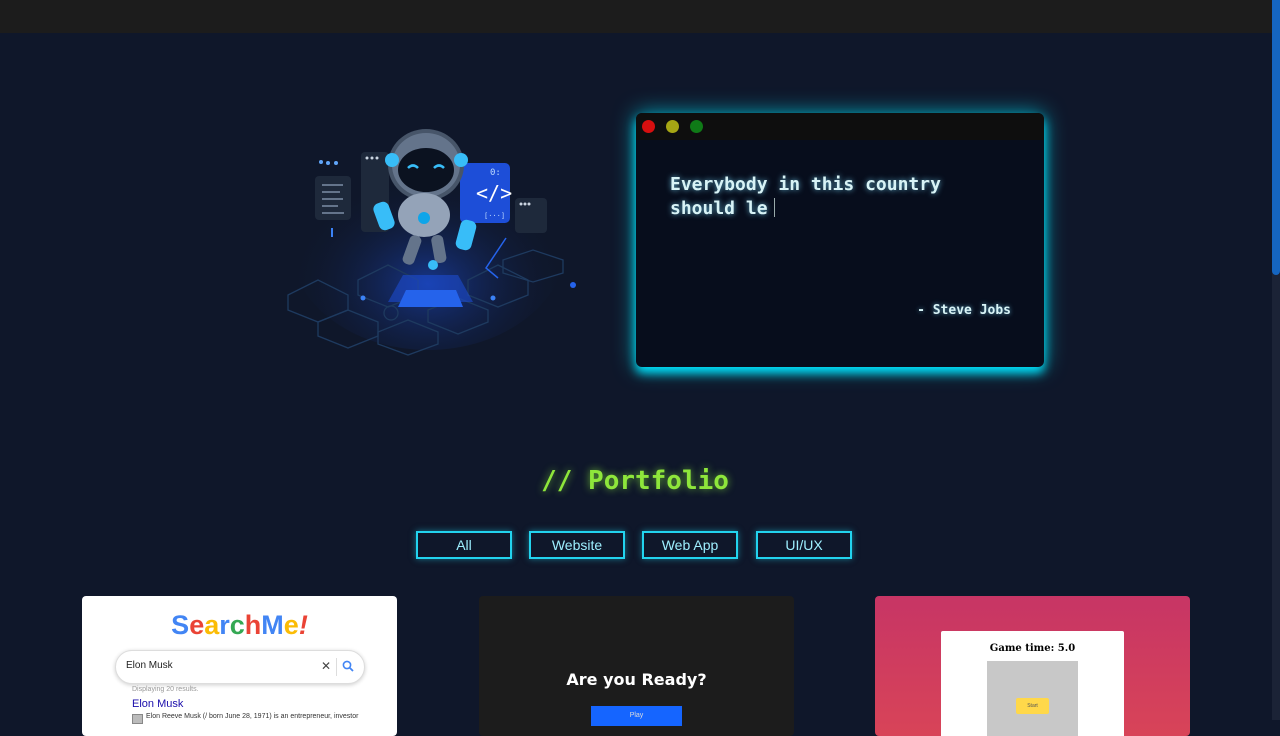 This screenshot has width=1280, height=736. I want to click on project-card-timer-game: Game time: 5.0 Start, so click(1032, 666).